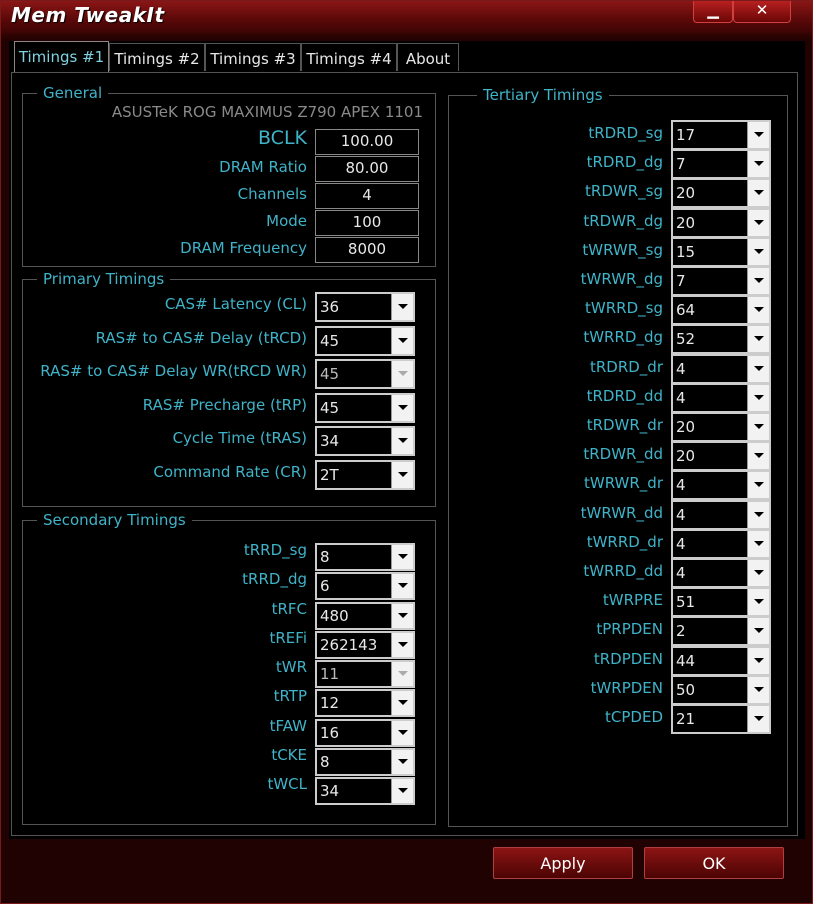 Image resolution: width=813 pixels, height=904 pixels. I want to click on tertiary-twrwr-sg-select: 15, so click(721, 252).